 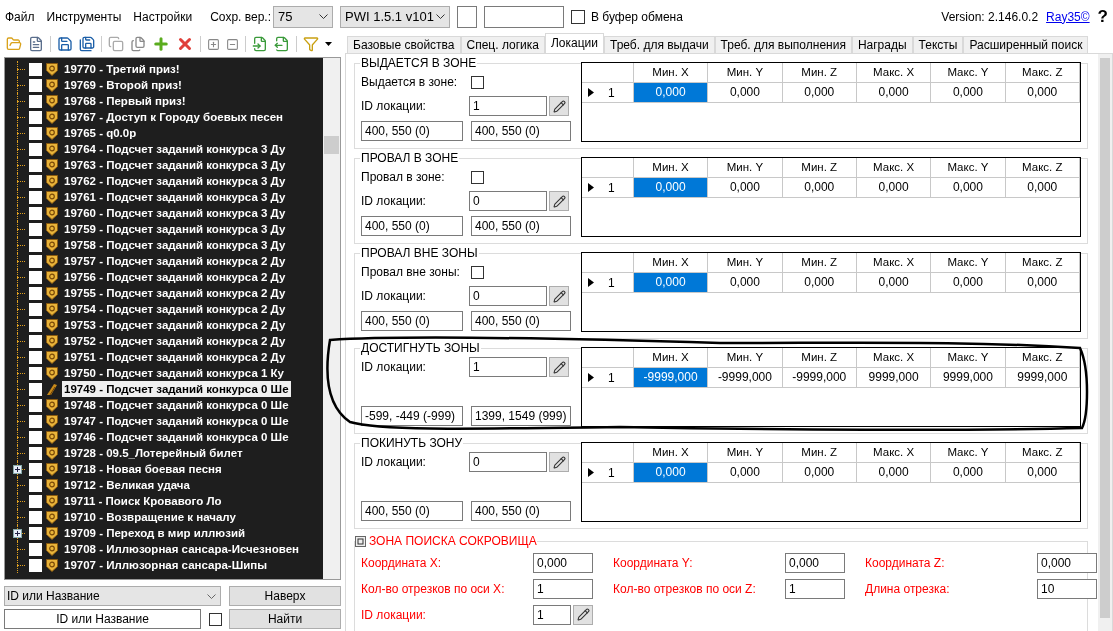 What do you see at coordinates (938, 44) in the screenshot?
I see `tab: Тексты` at bounding box center [938, 44].